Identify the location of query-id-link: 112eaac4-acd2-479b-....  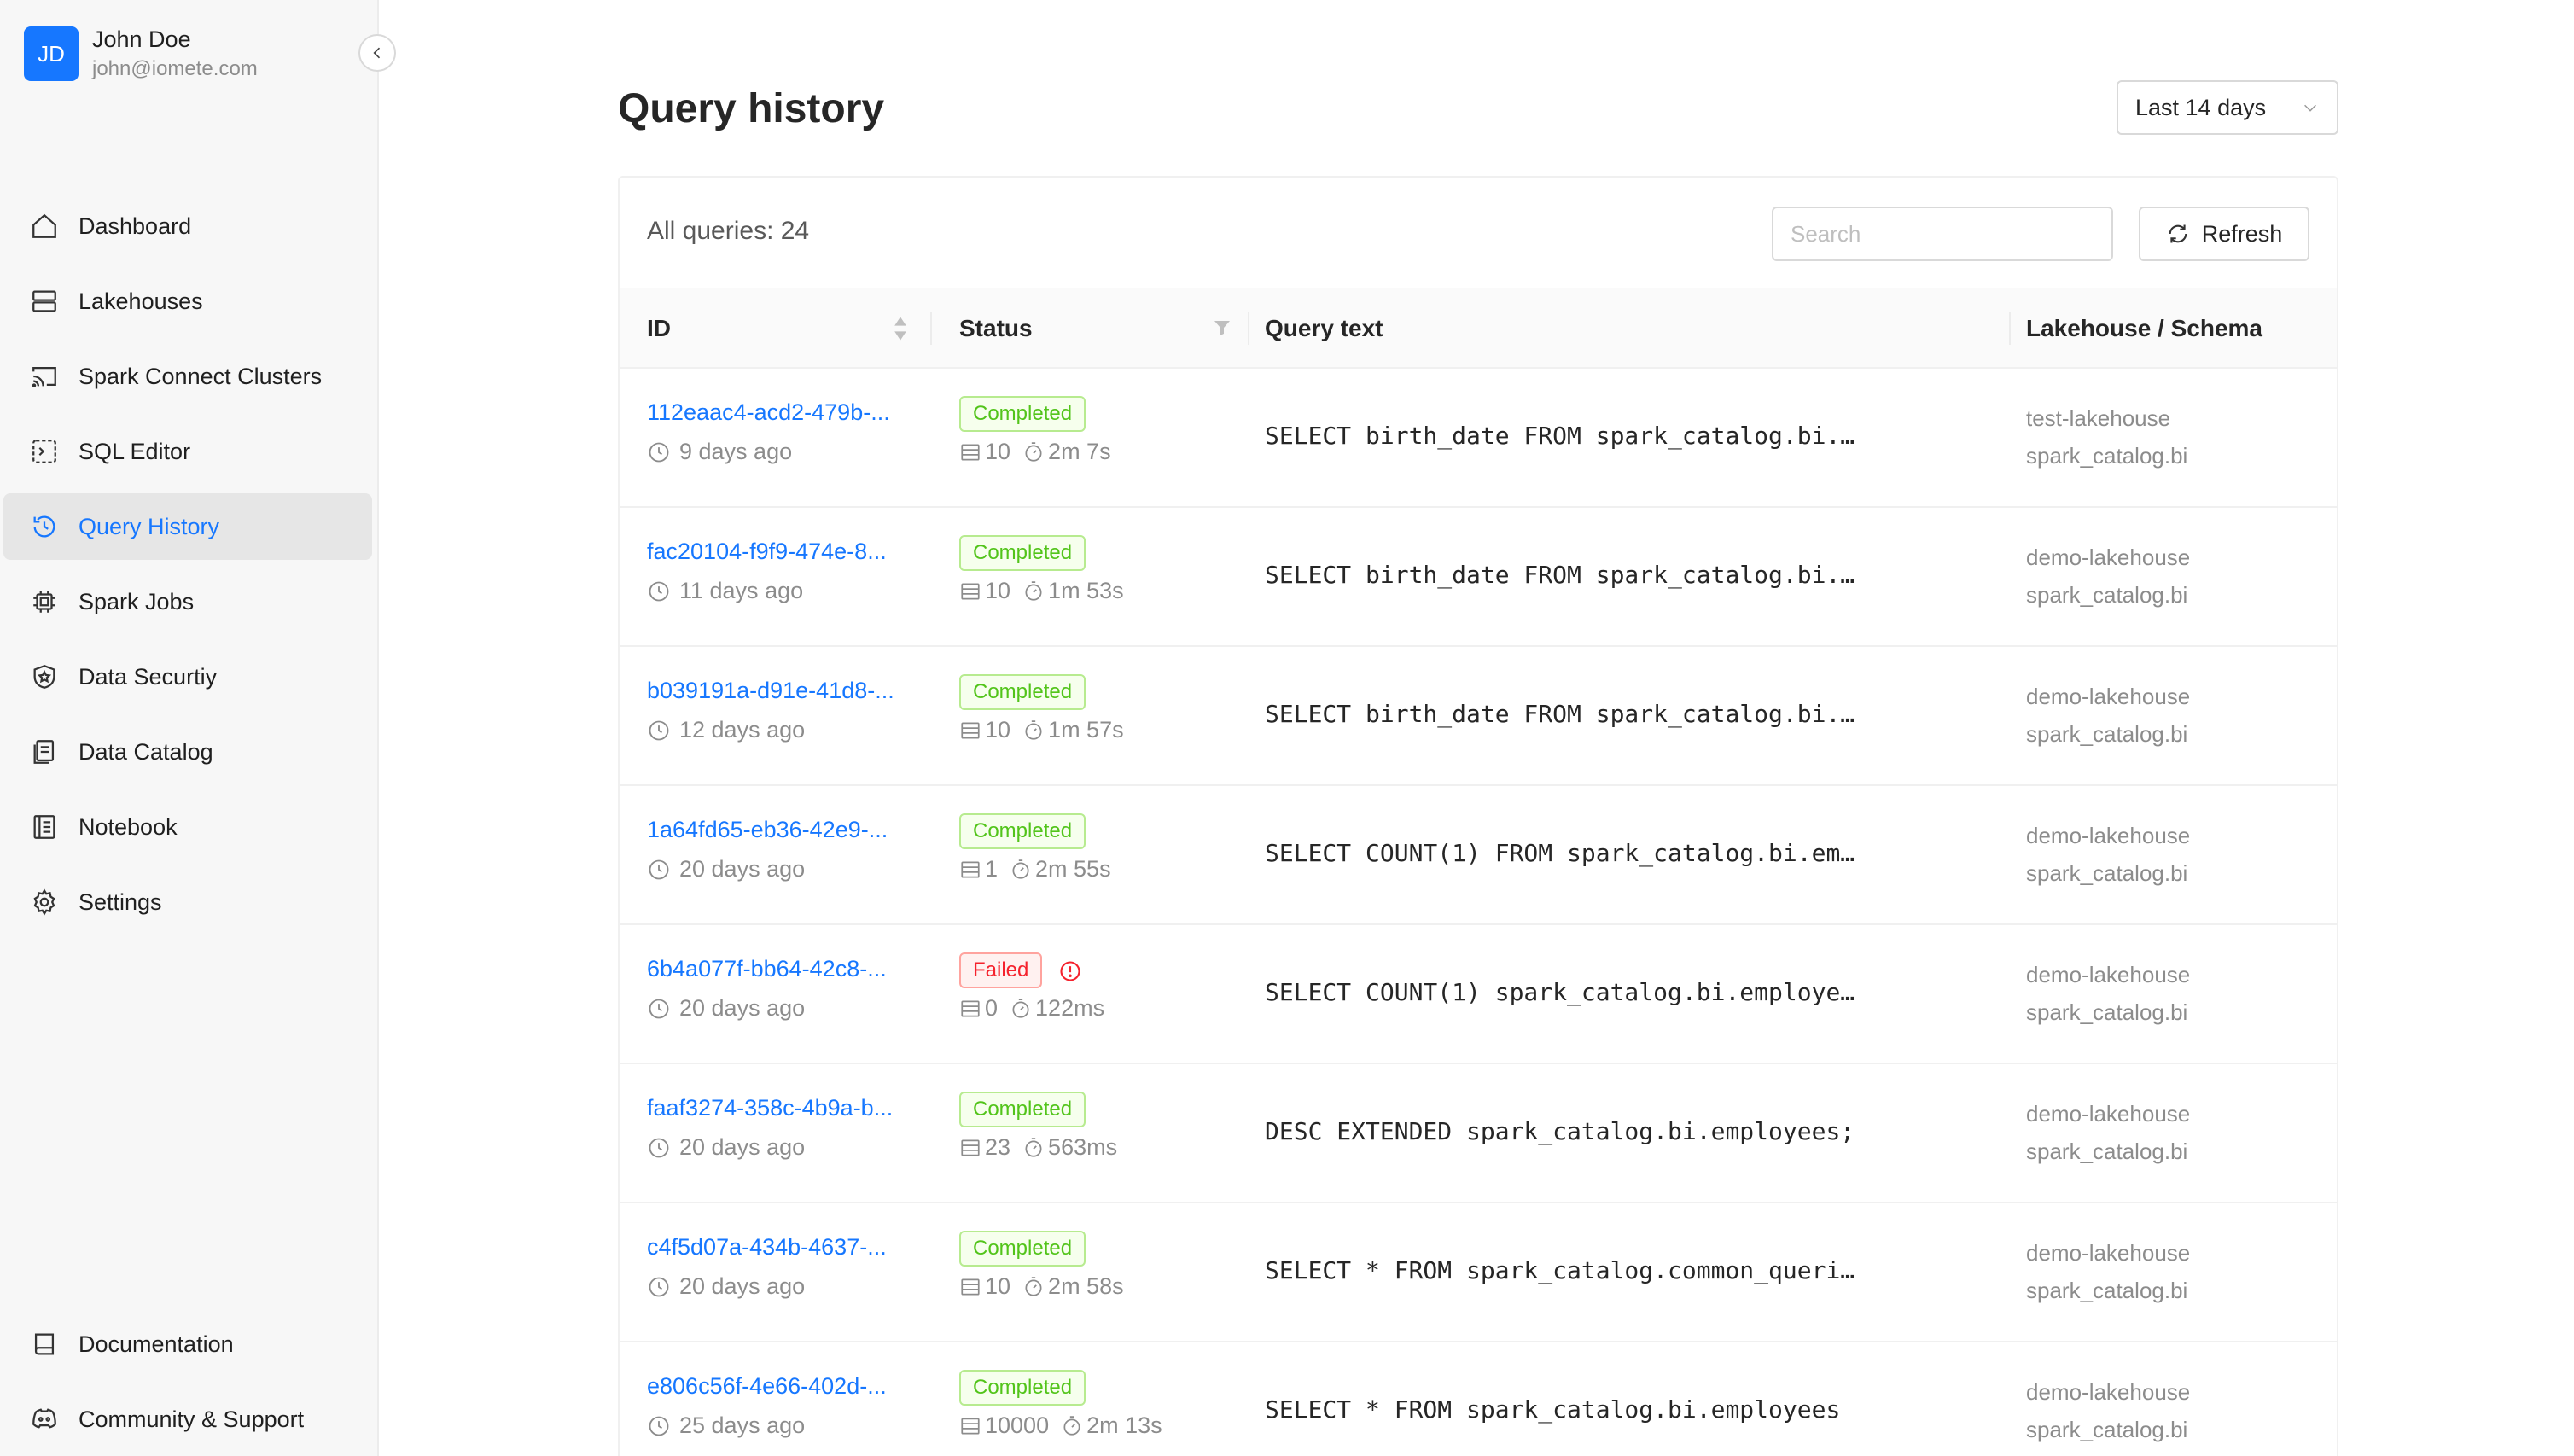
(775, 412).